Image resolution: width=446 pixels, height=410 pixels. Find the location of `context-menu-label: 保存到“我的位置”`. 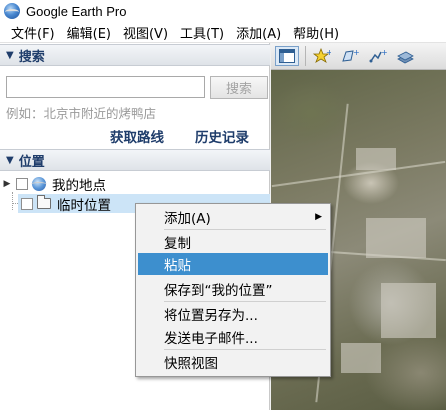

context-menu-label: 保存到“我的位置” is located at coordinates (218, 291).